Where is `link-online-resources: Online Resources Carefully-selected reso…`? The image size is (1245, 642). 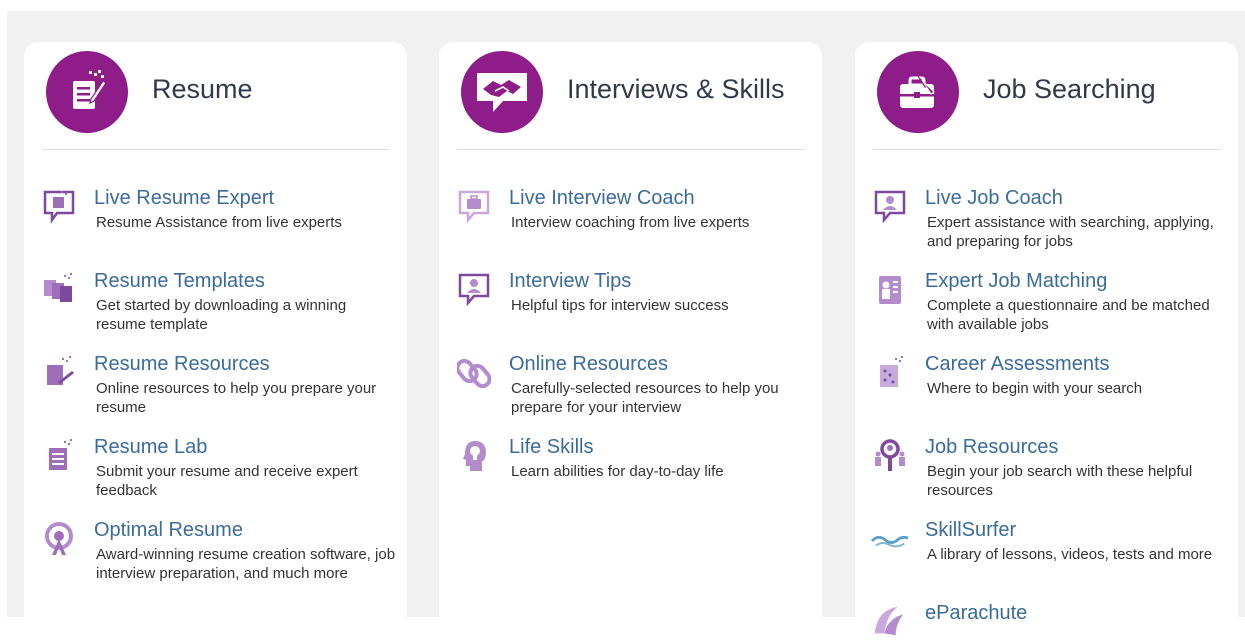 link-online-resources: Online Resources Carefully-selected reso… is located at coordinates (630, 393).